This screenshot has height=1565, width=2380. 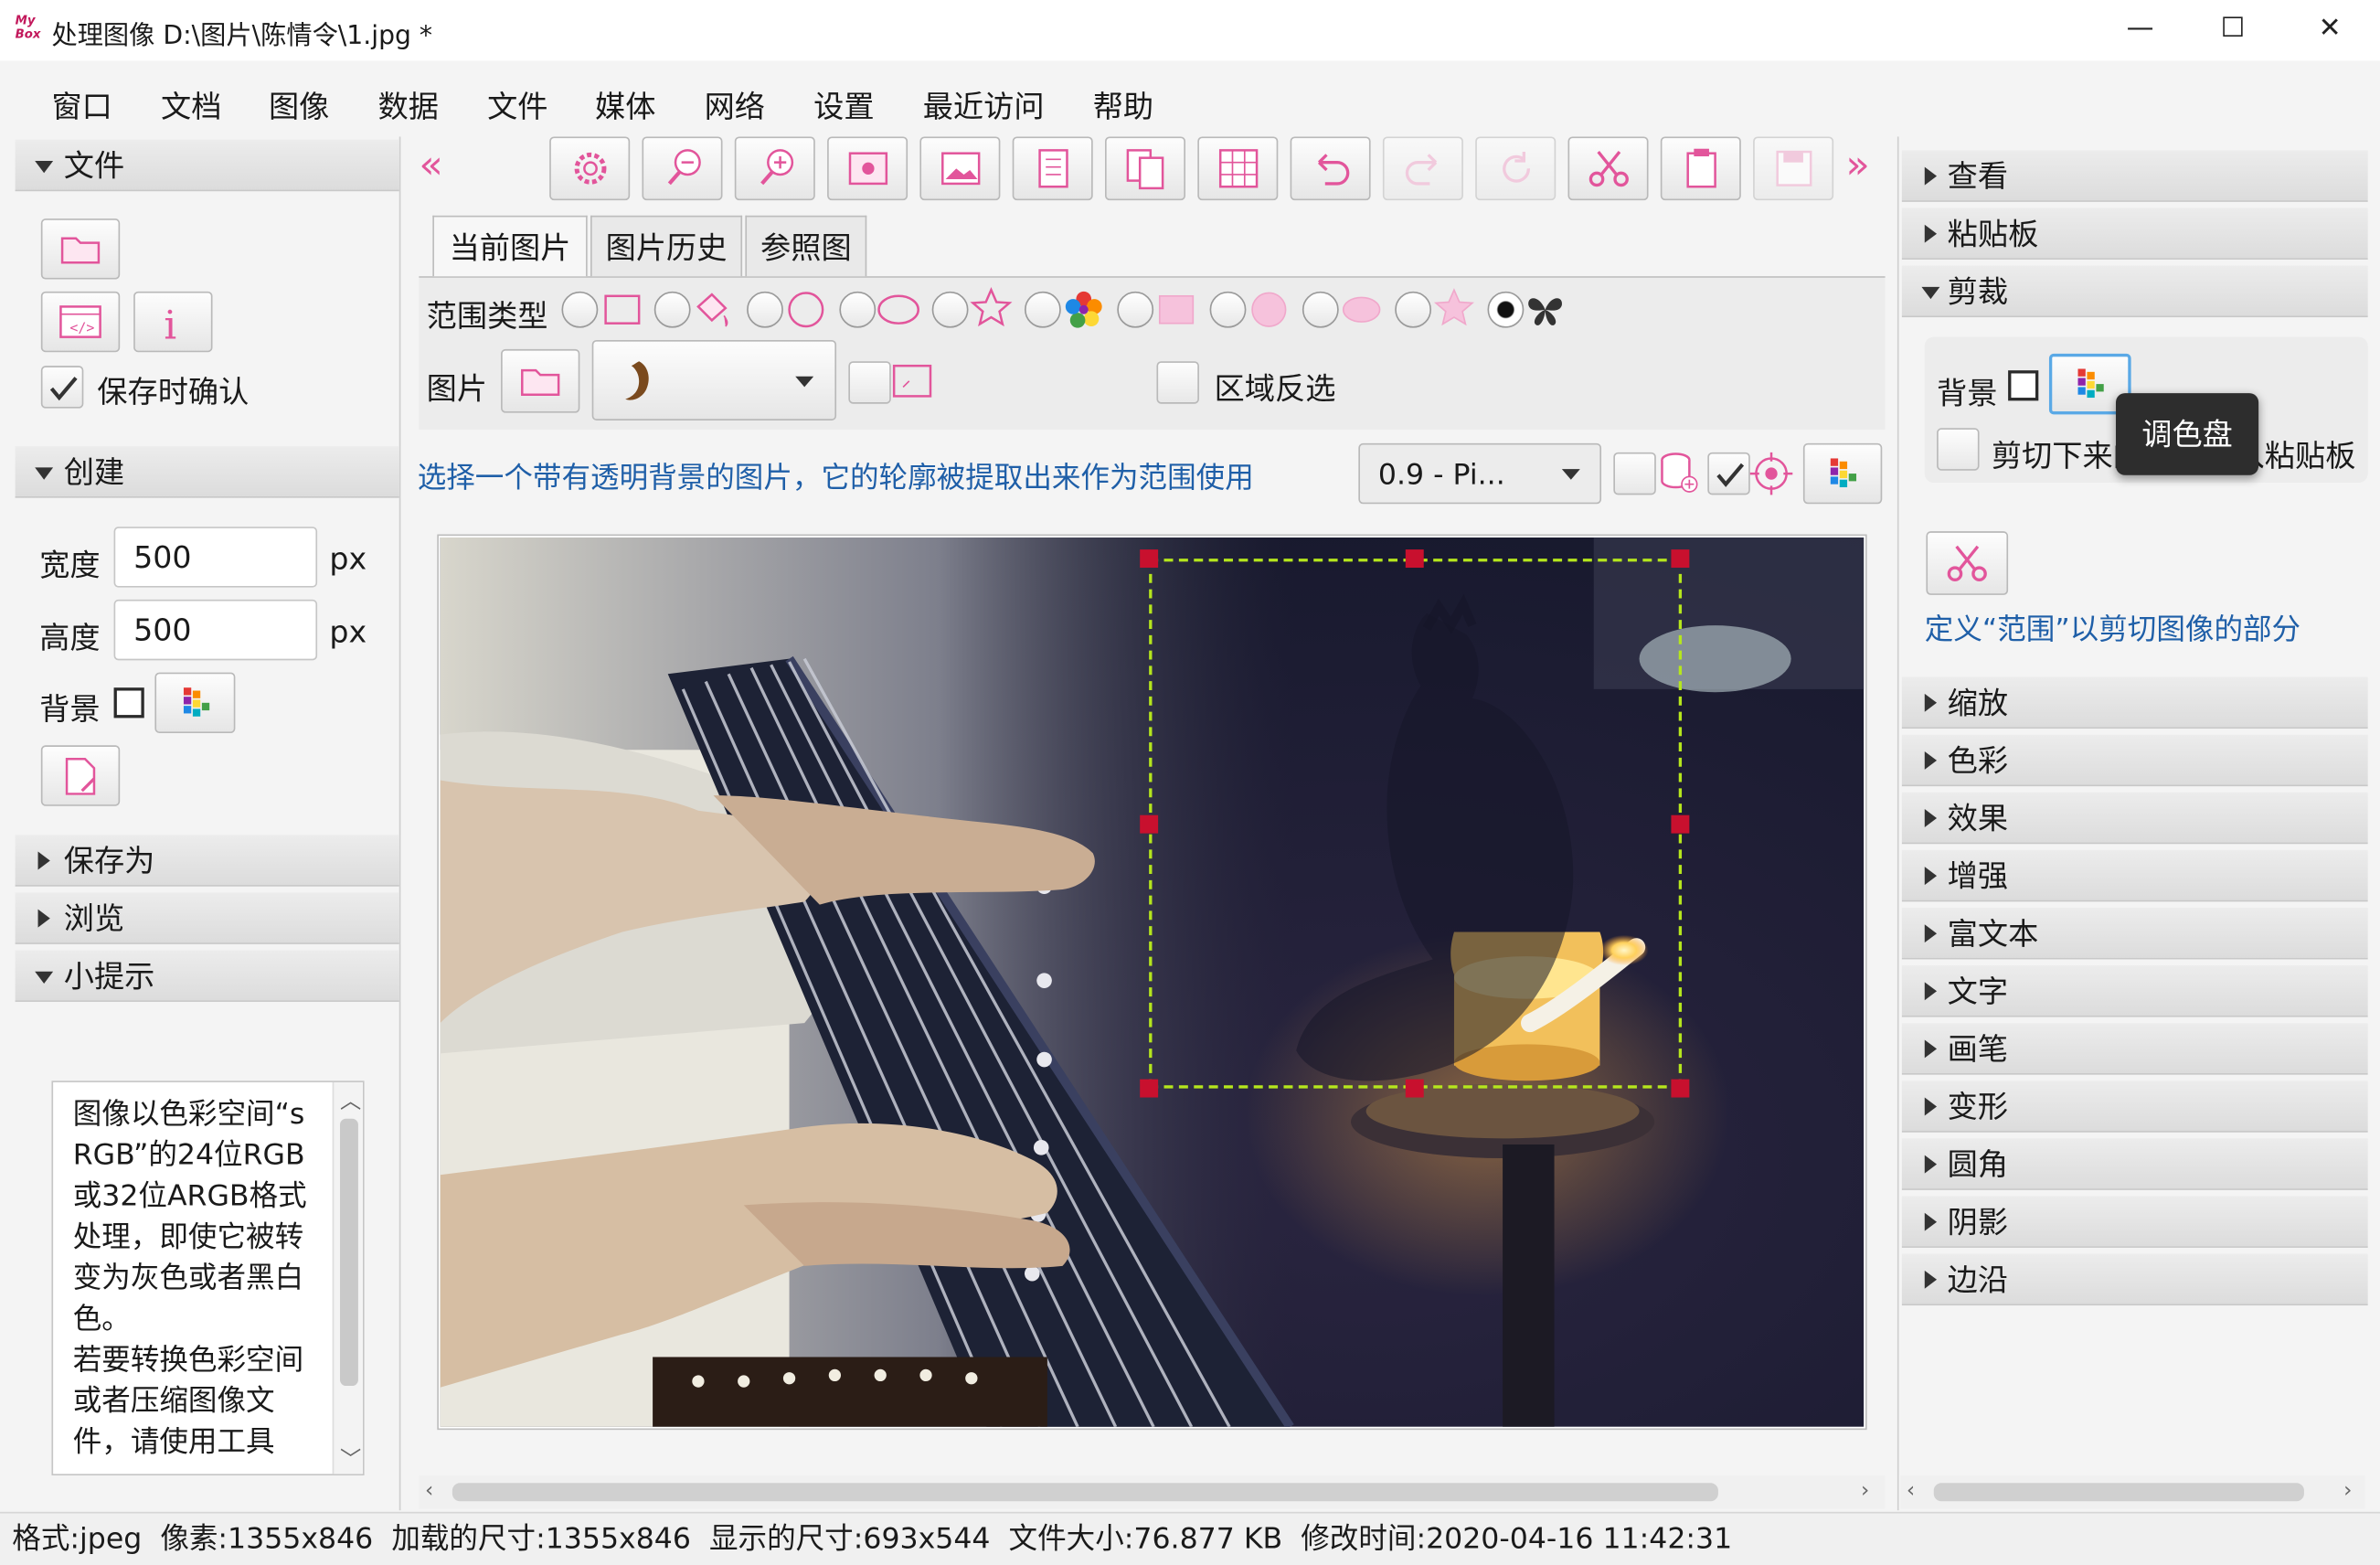 What do you see at coordinates (1228, 310) in the screenshot?
I see `scope-radio-circle-color` at bounding box center [1228, 310].